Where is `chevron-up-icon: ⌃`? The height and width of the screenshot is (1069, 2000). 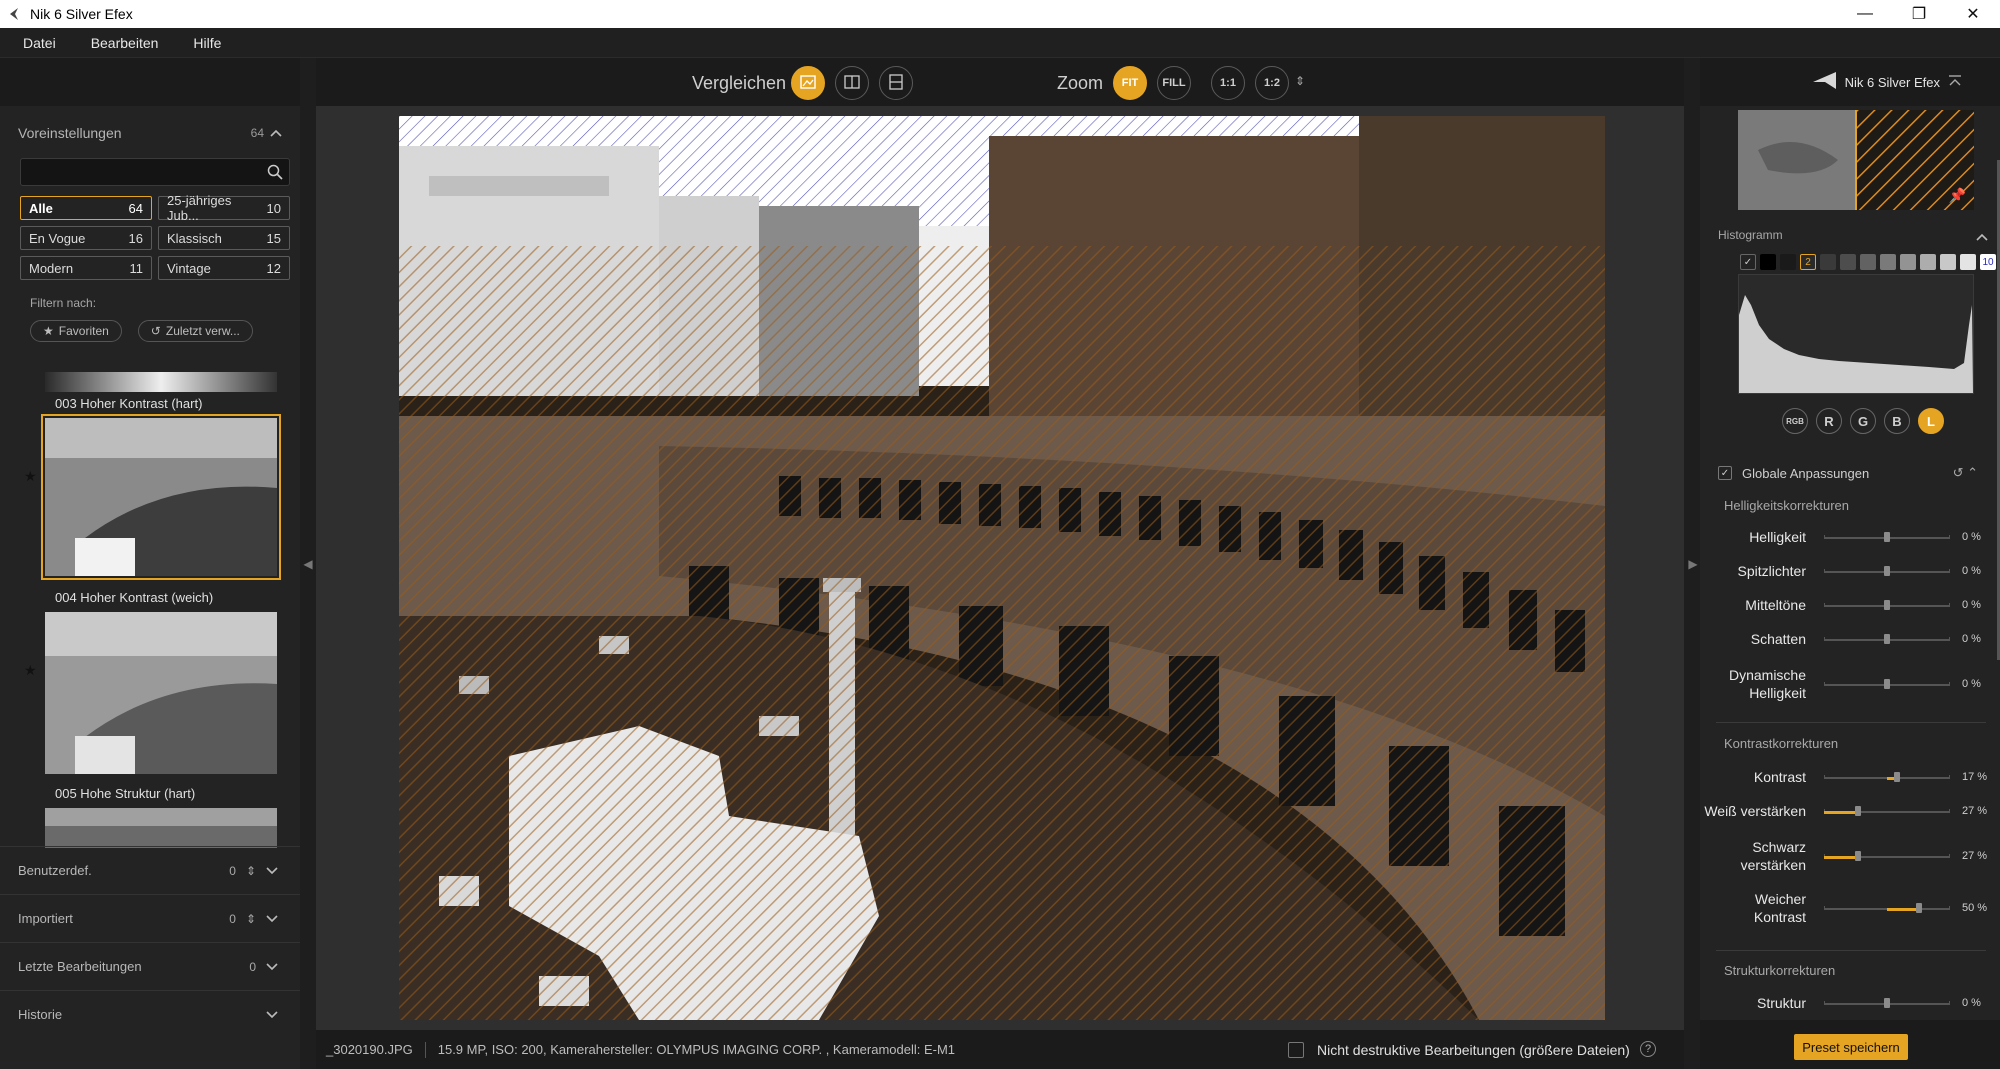
chevron-up-icon: ⌃ is located at coordinates (1972, 472).